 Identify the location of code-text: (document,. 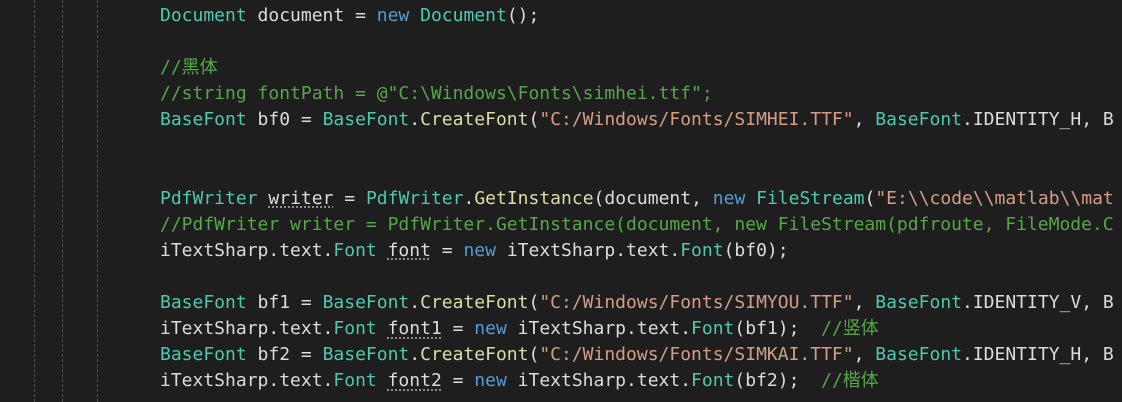
(653, 198).